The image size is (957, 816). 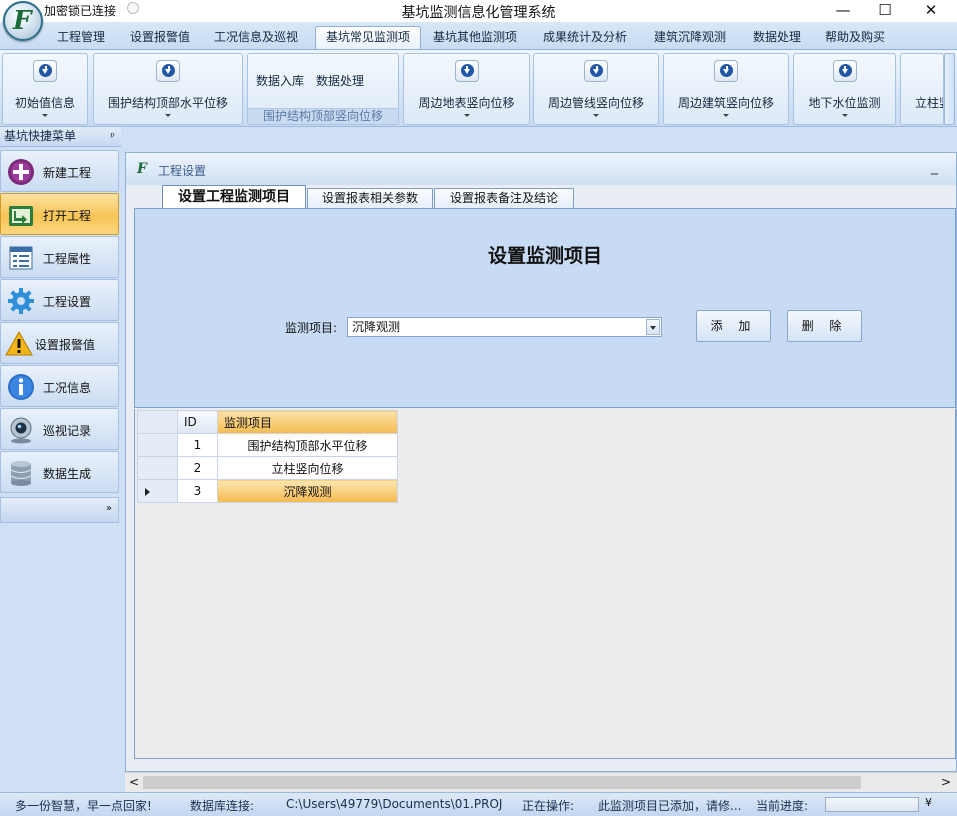 What do you see at coordinates (67, 388) in the screenshot?
I see `nav-working-conditions-label: 工况信息` at bounding box center [67, 388].